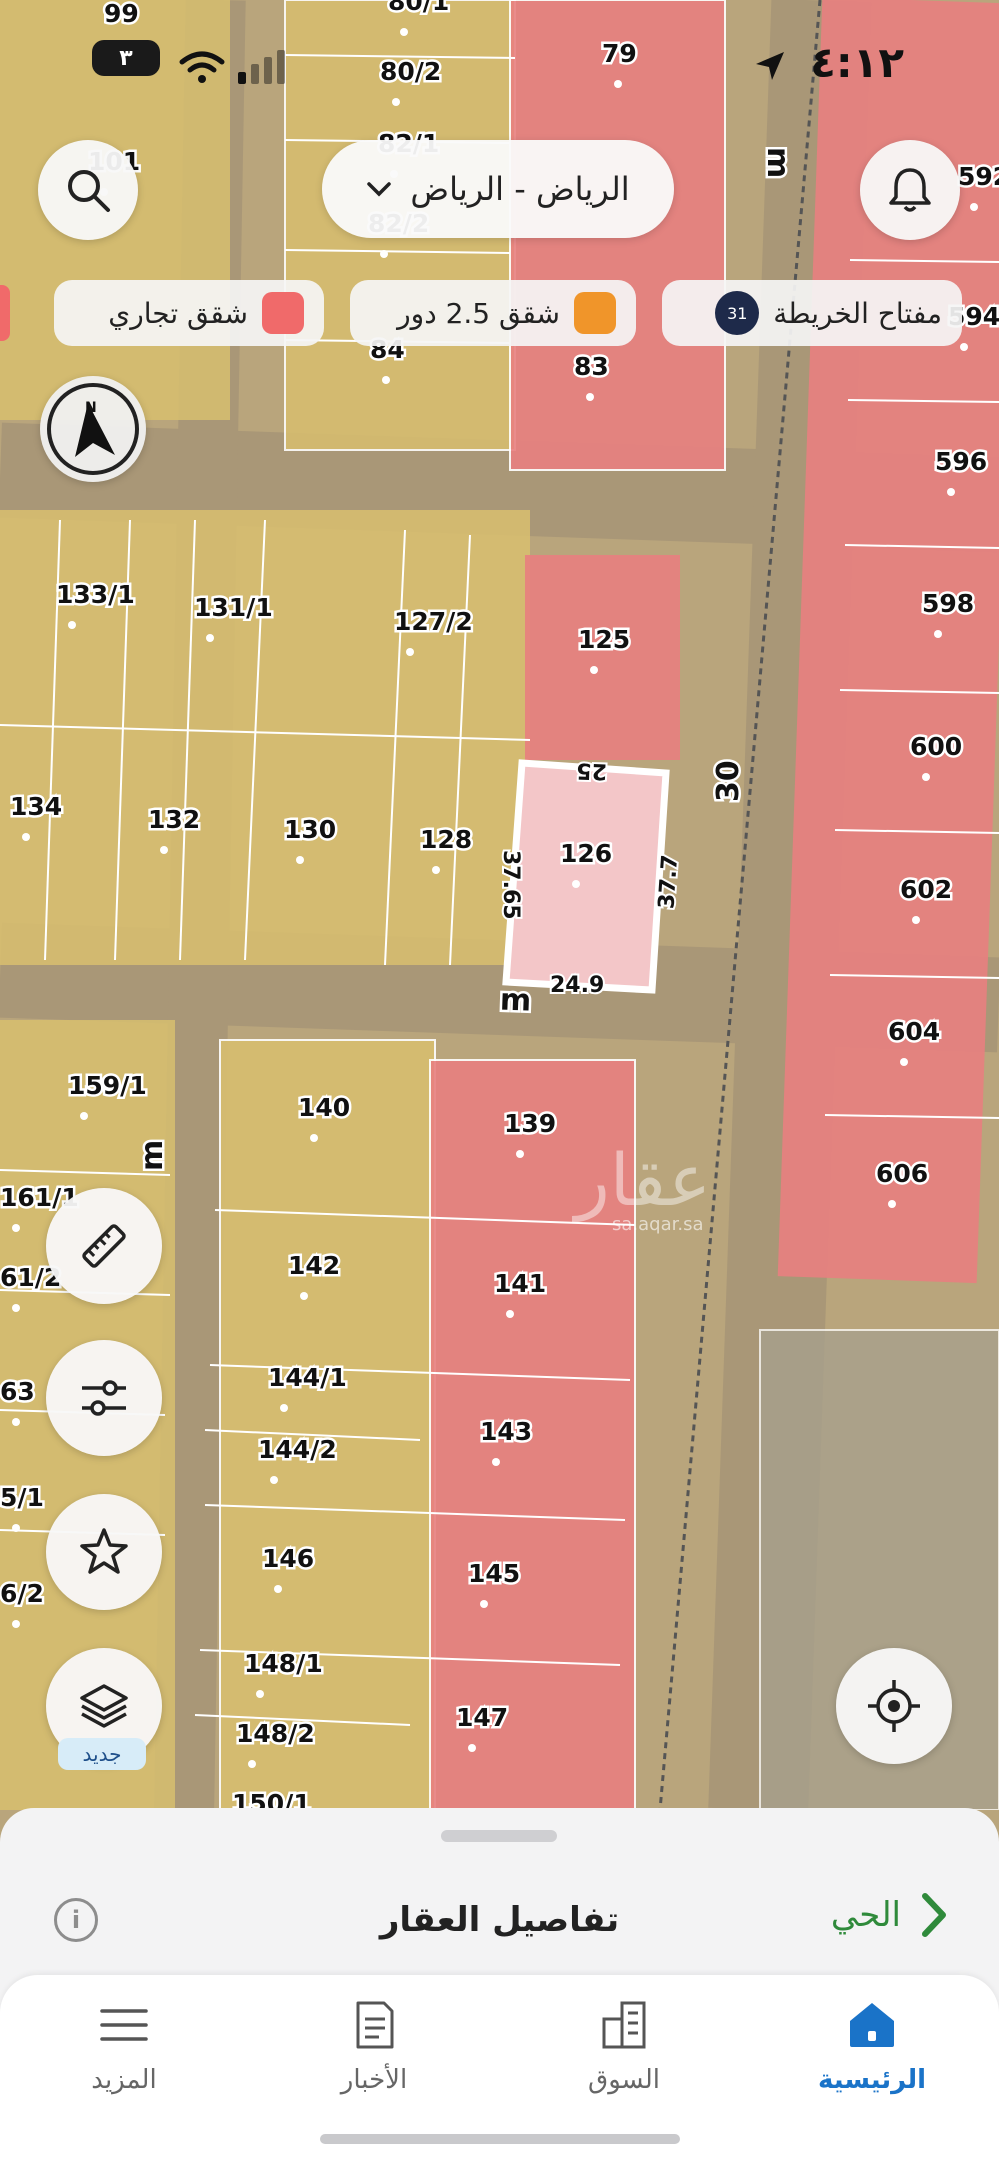 The width and height of the screenshot is (999, 2166). I want to click on plot-label: 144/1, so click(307, 1377).